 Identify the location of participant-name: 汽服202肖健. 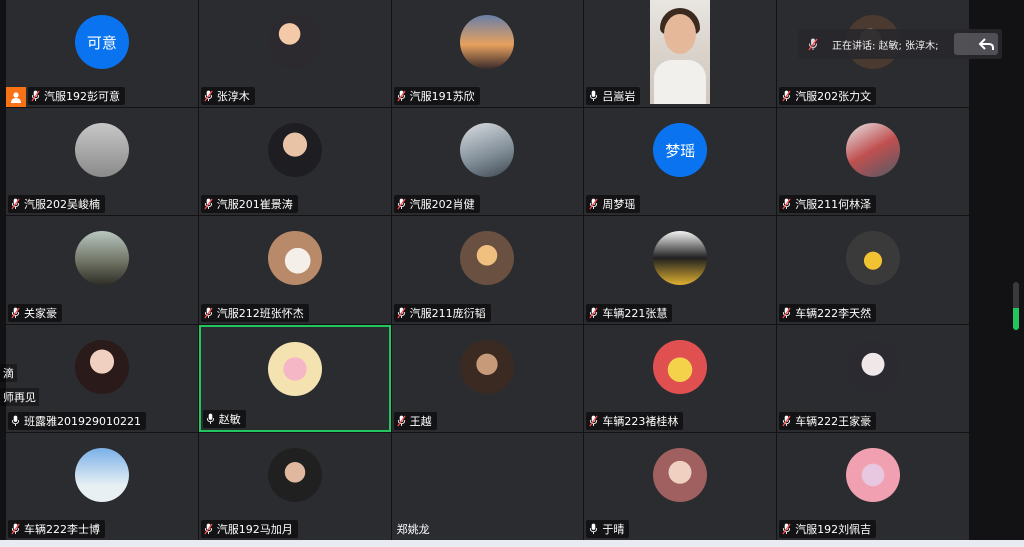
(442, 205).